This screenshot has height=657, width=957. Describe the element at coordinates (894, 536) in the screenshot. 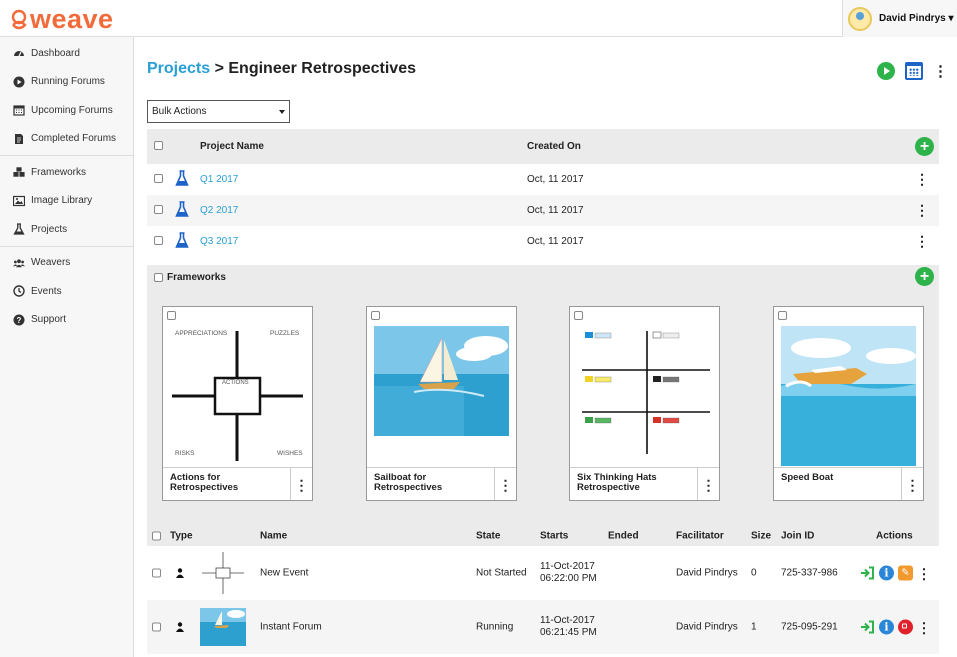

I see `column-actions: Actions` at that location.